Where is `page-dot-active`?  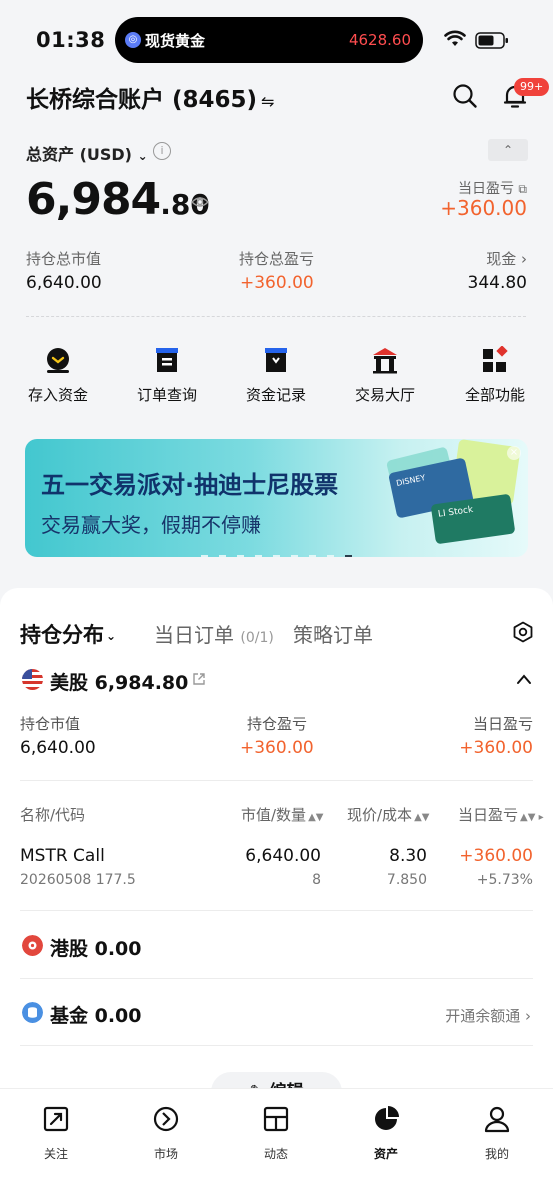
page-dot-active is located at coordinates (348, 556).